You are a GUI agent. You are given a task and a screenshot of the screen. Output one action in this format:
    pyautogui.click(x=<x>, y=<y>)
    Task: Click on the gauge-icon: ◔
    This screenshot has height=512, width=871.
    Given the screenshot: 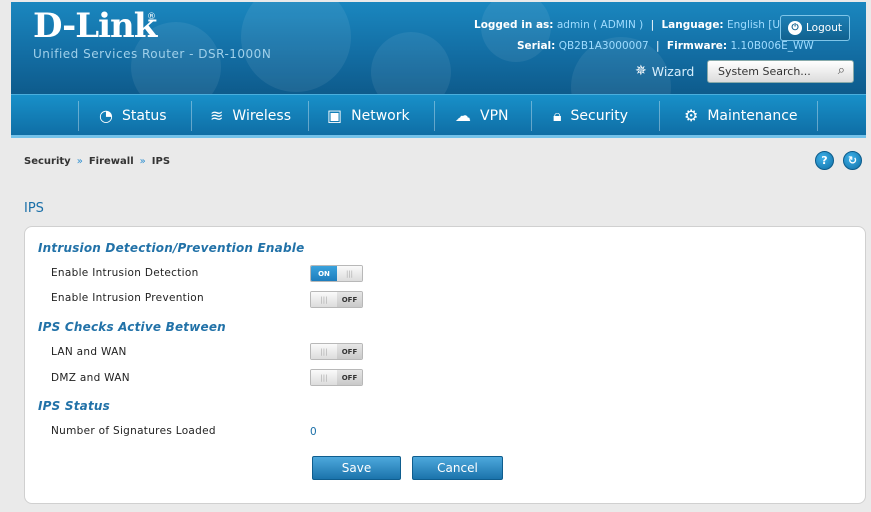 What is the action you would take?
    pyautogui.click(x=106, y=115)
    